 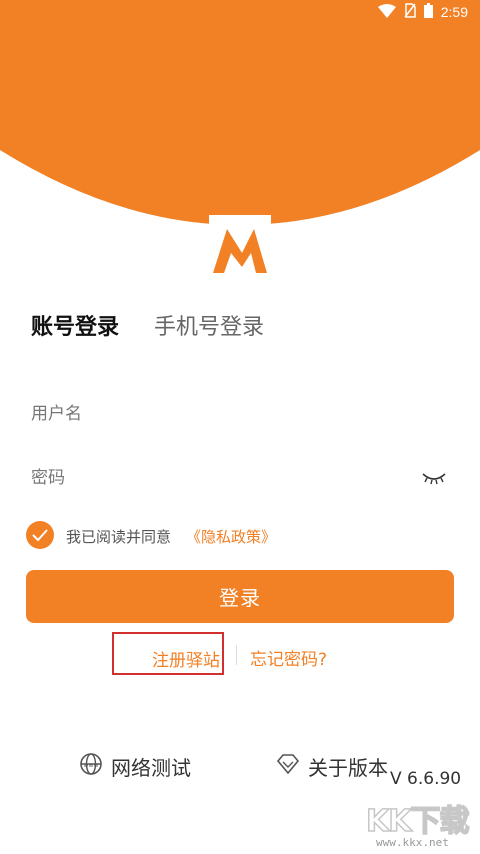 What do you see at coordinates (231, 536) in the screenshot?
I see `privacy-policy-link: 《隐私政策》` at bounding box center [231, 536].